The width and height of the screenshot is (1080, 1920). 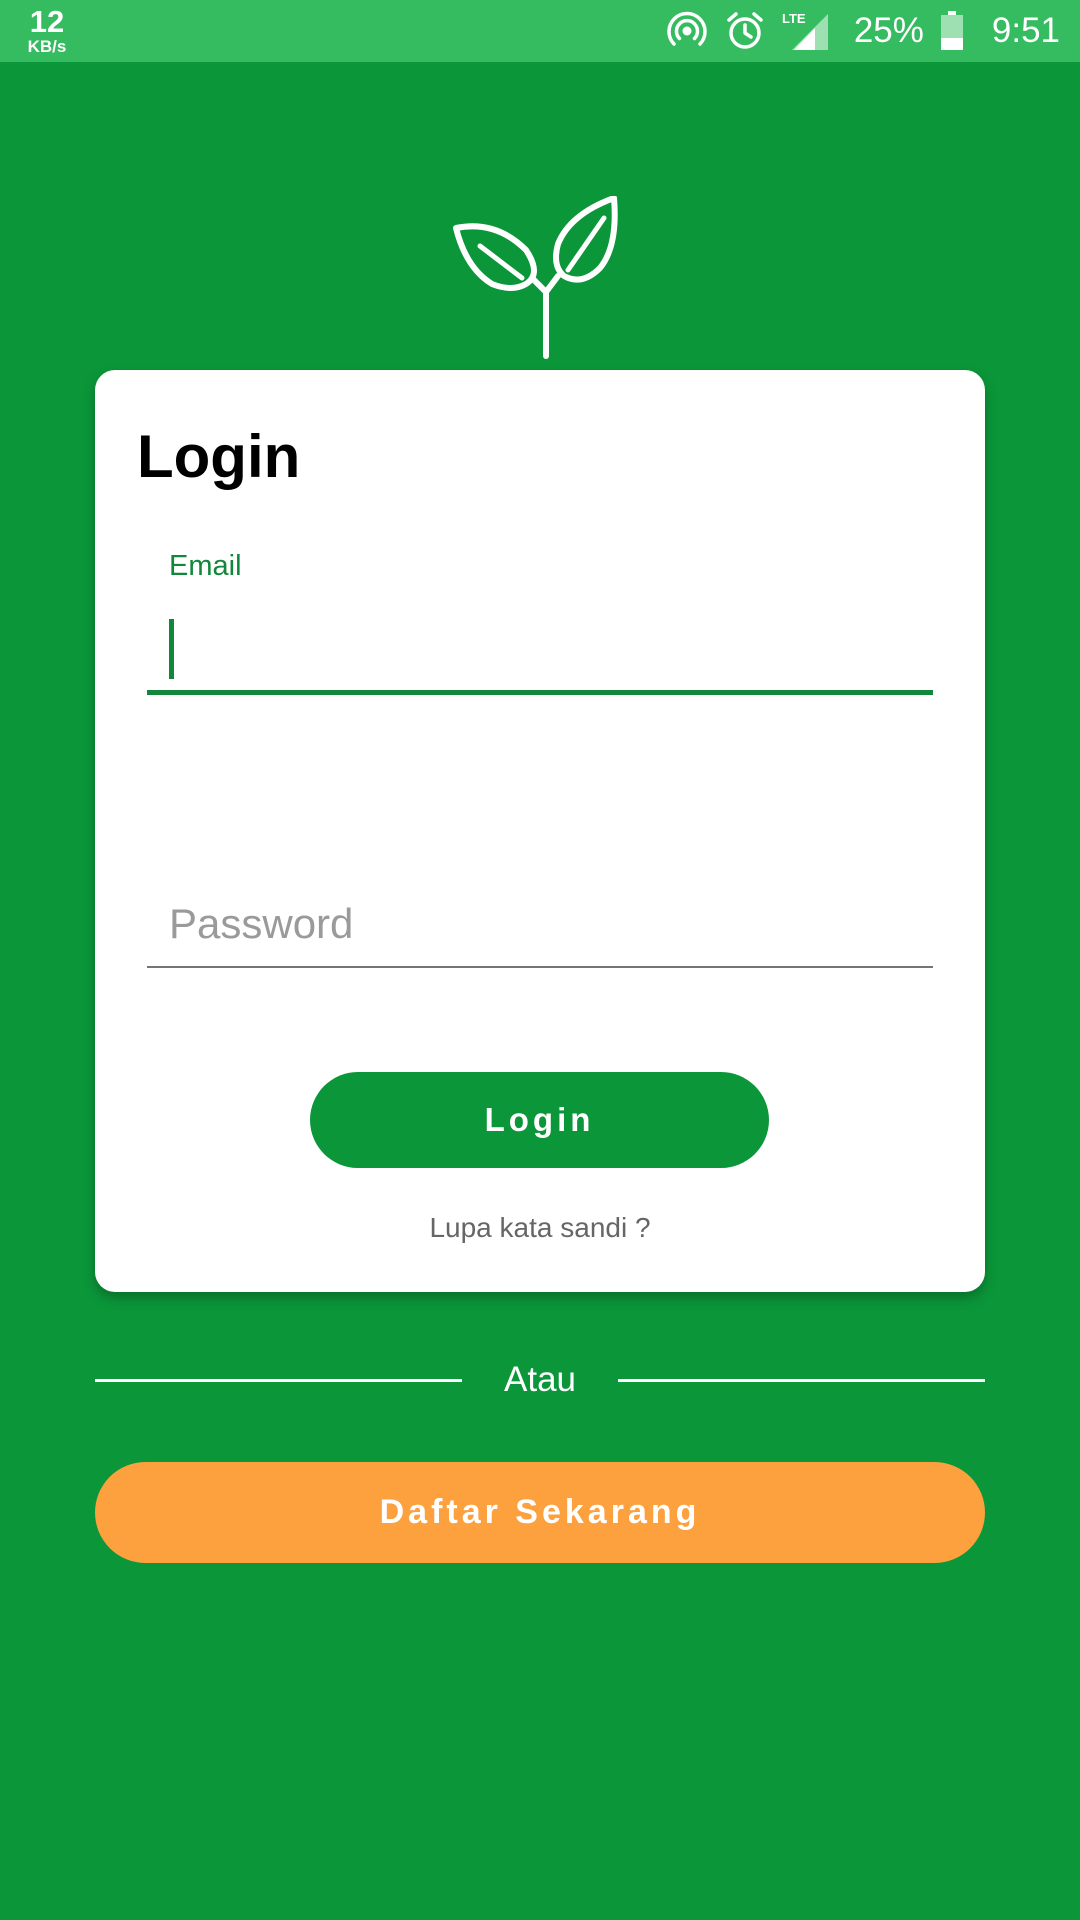 What do you see at coordinates (540, 1512) in the screenshot?
I see `register-button: Daftar Sekarang` at bounding box center [540, 1512].